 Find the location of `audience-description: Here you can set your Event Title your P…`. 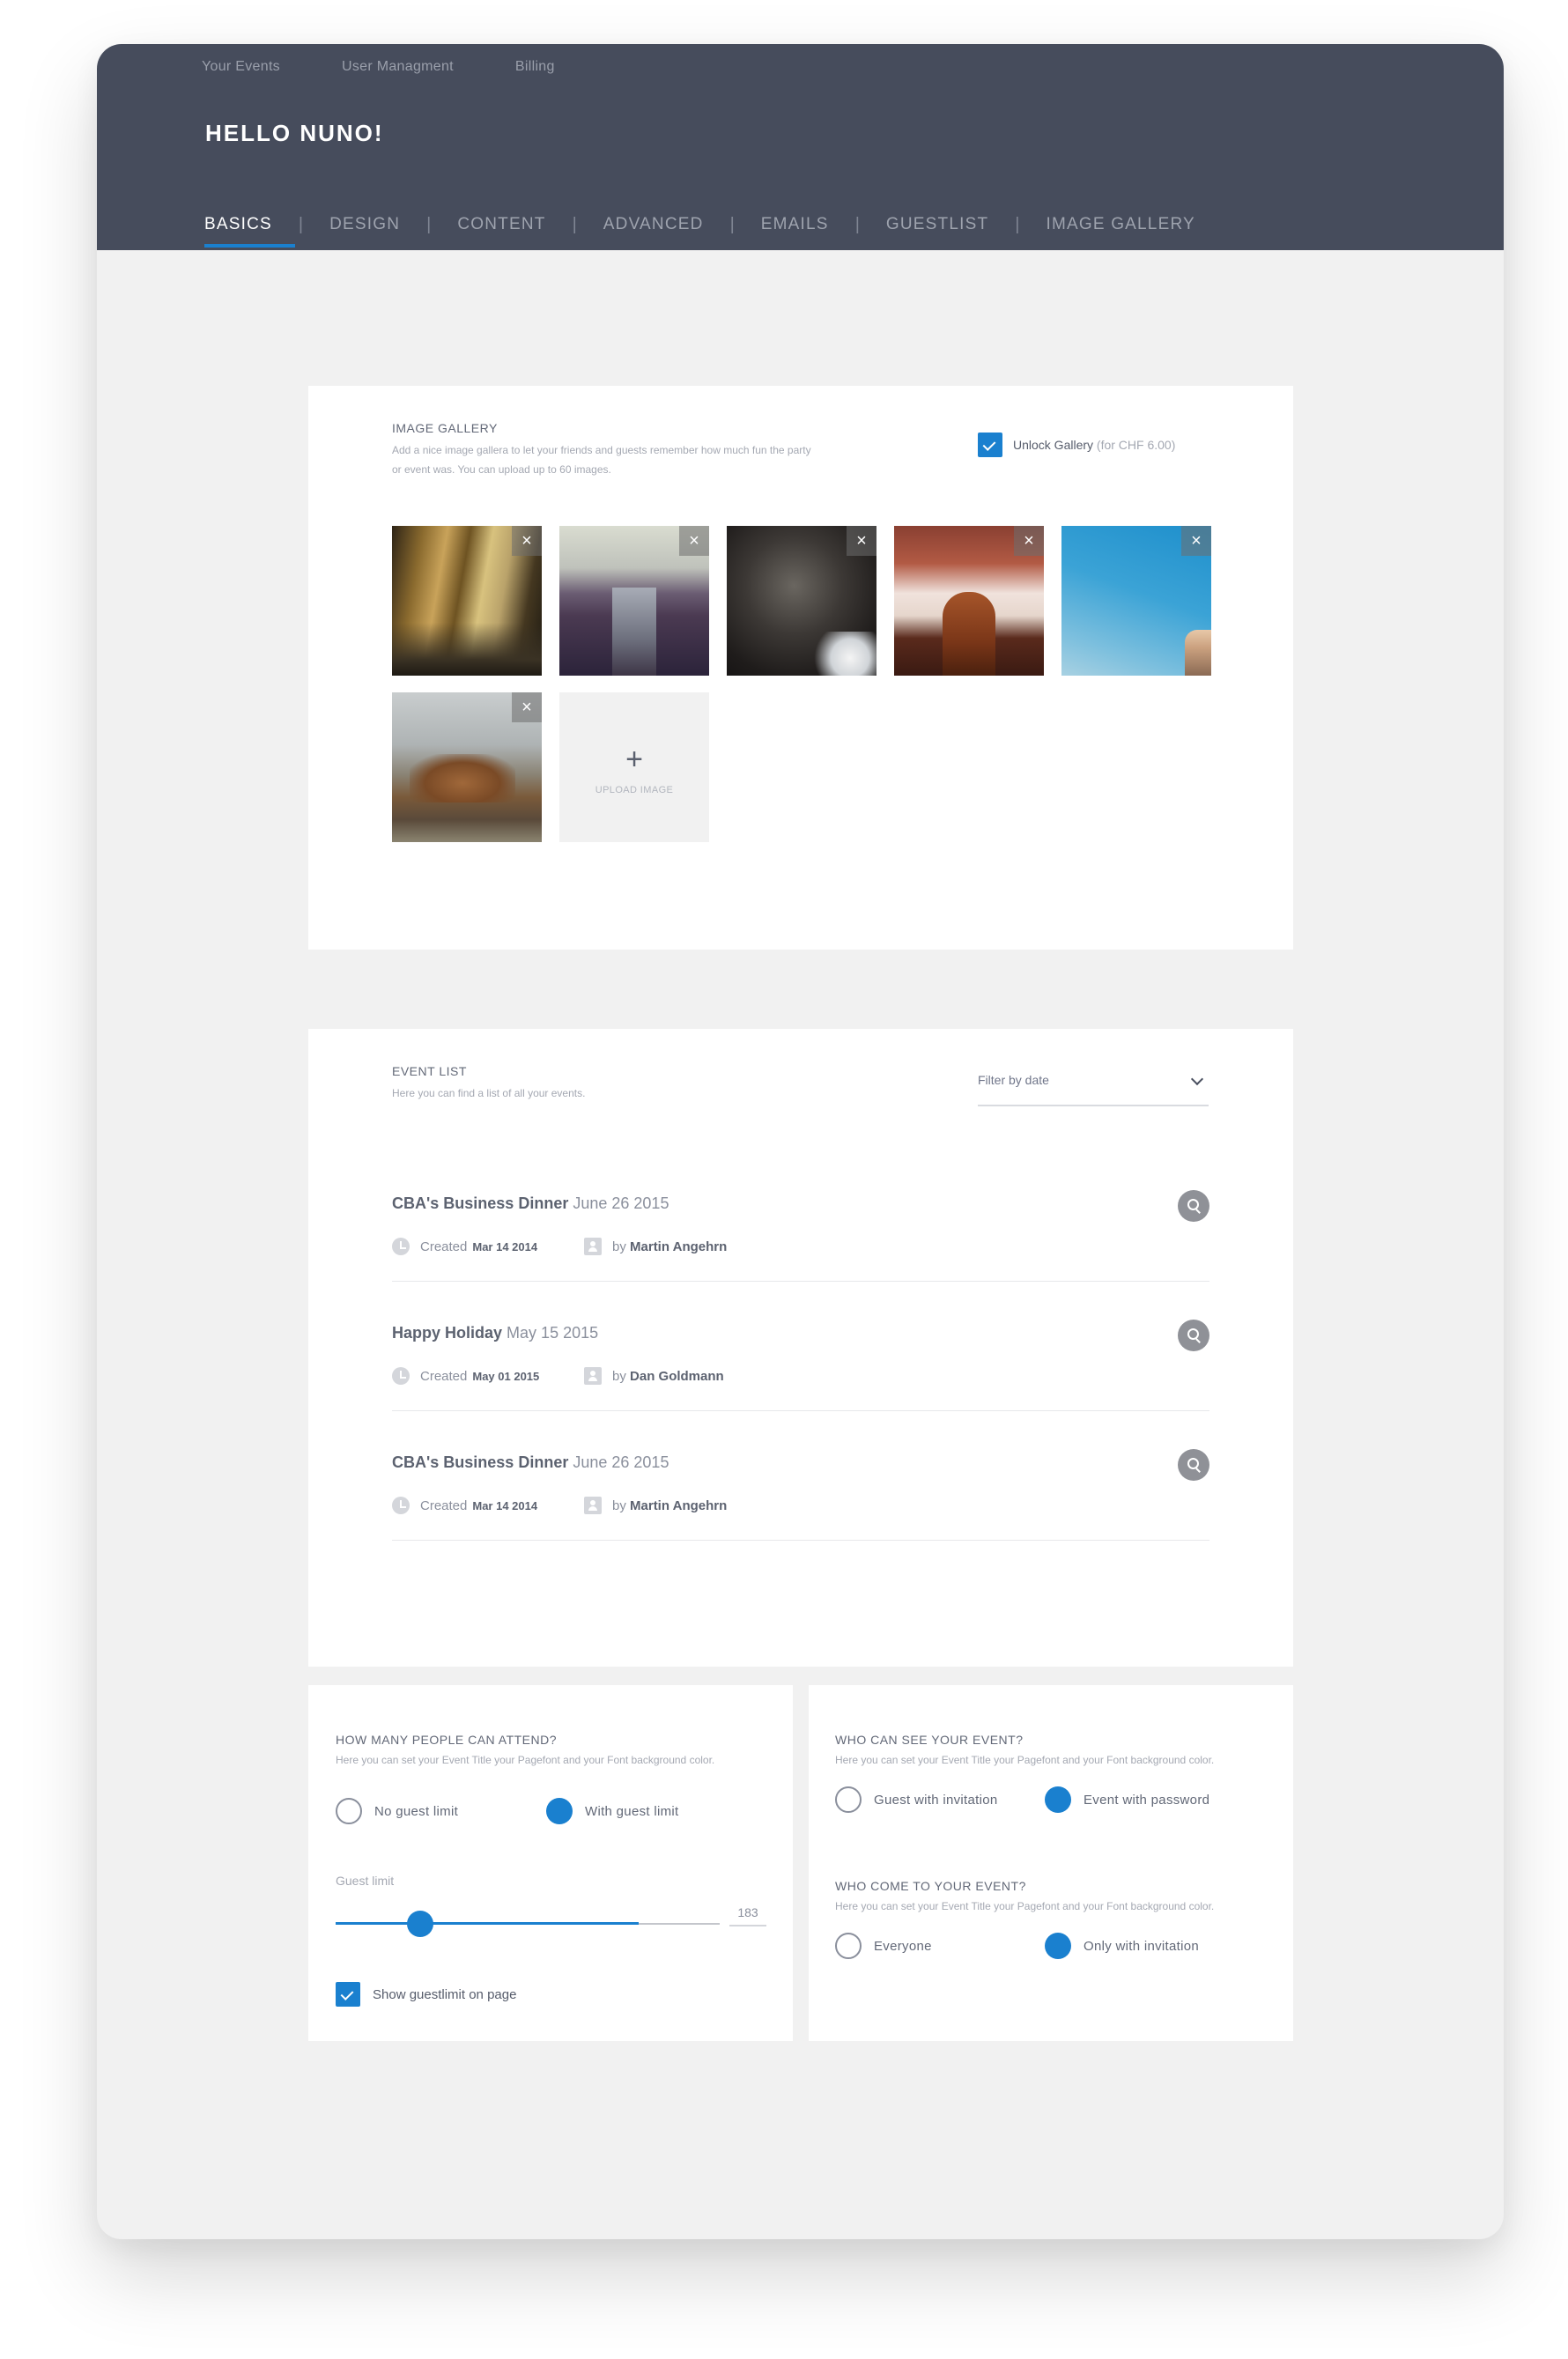

audience-description: Here you can set your Event Title your P… is located at coordinates (1025, 1906).